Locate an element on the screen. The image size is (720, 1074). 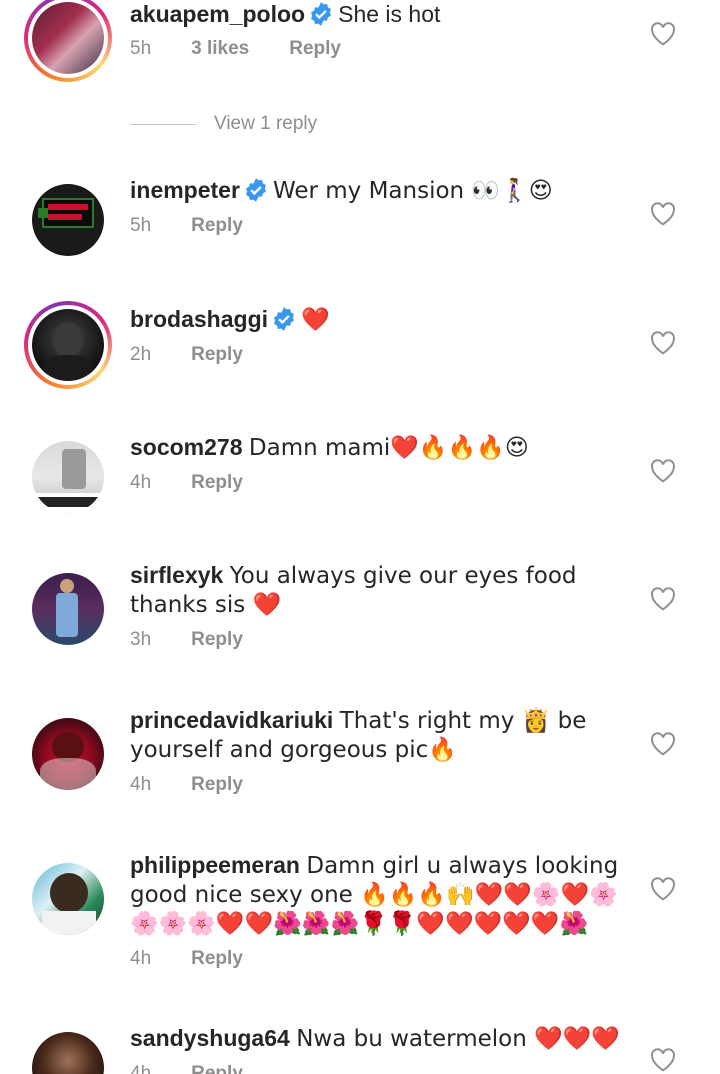
comment-meta: 5h 3 likes Reply is located at coordinates (380, 49).